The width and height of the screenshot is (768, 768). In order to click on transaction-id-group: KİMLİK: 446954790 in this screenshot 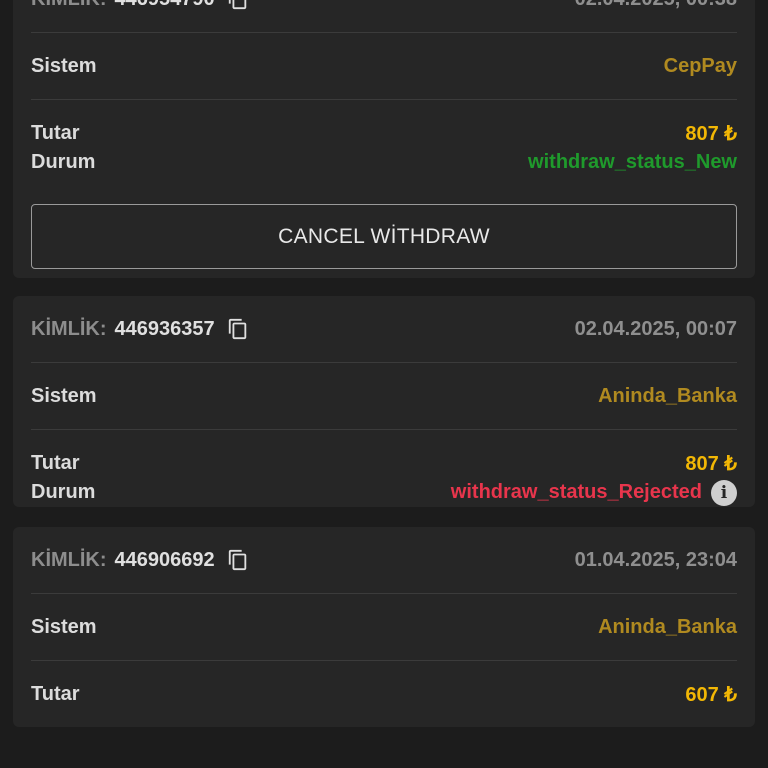, I will do `click(140, 5)`.